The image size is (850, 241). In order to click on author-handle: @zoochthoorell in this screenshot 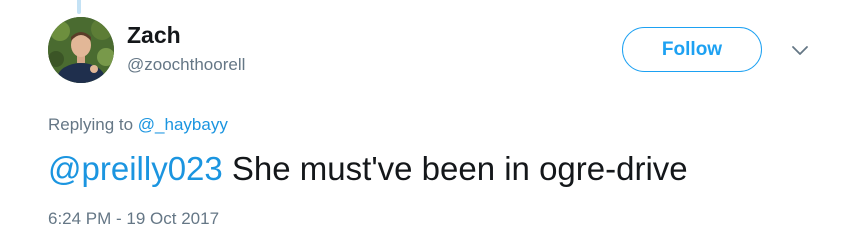, I will do `click(186, 65)`.